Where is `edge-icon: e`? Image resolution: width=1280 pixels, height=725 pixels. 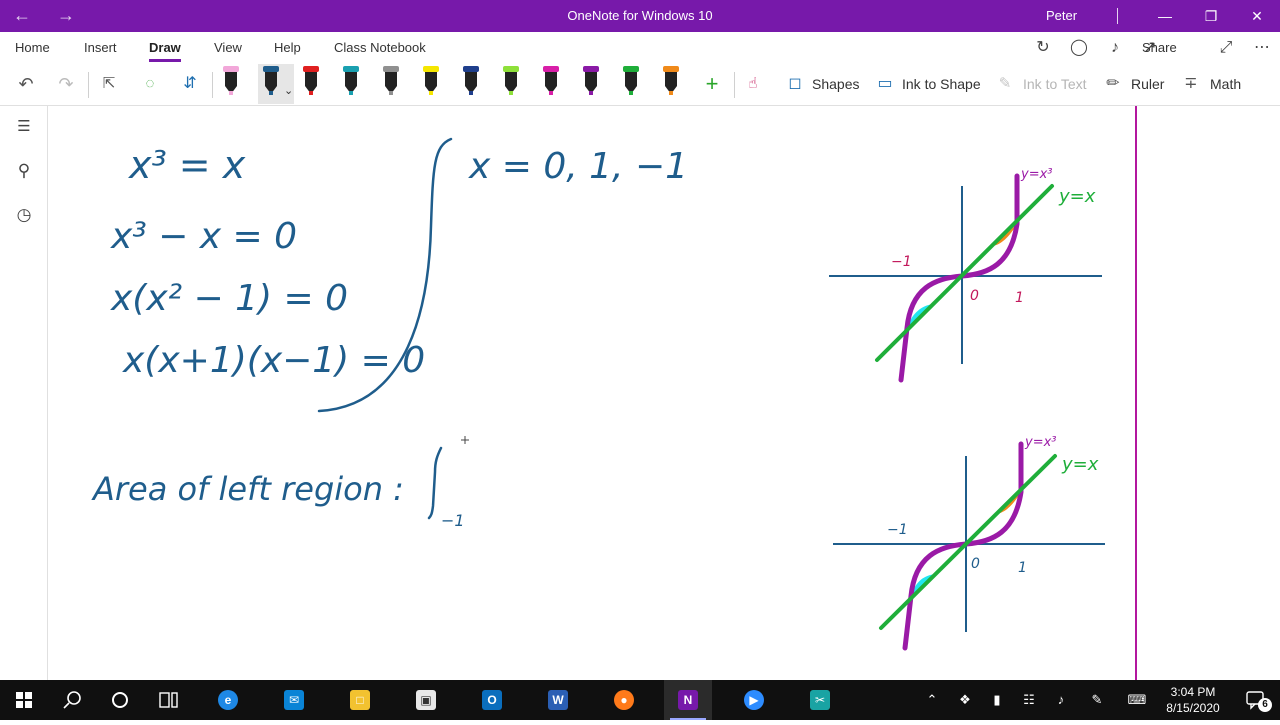
edge-icon: e is located at coordinates (228, 700).